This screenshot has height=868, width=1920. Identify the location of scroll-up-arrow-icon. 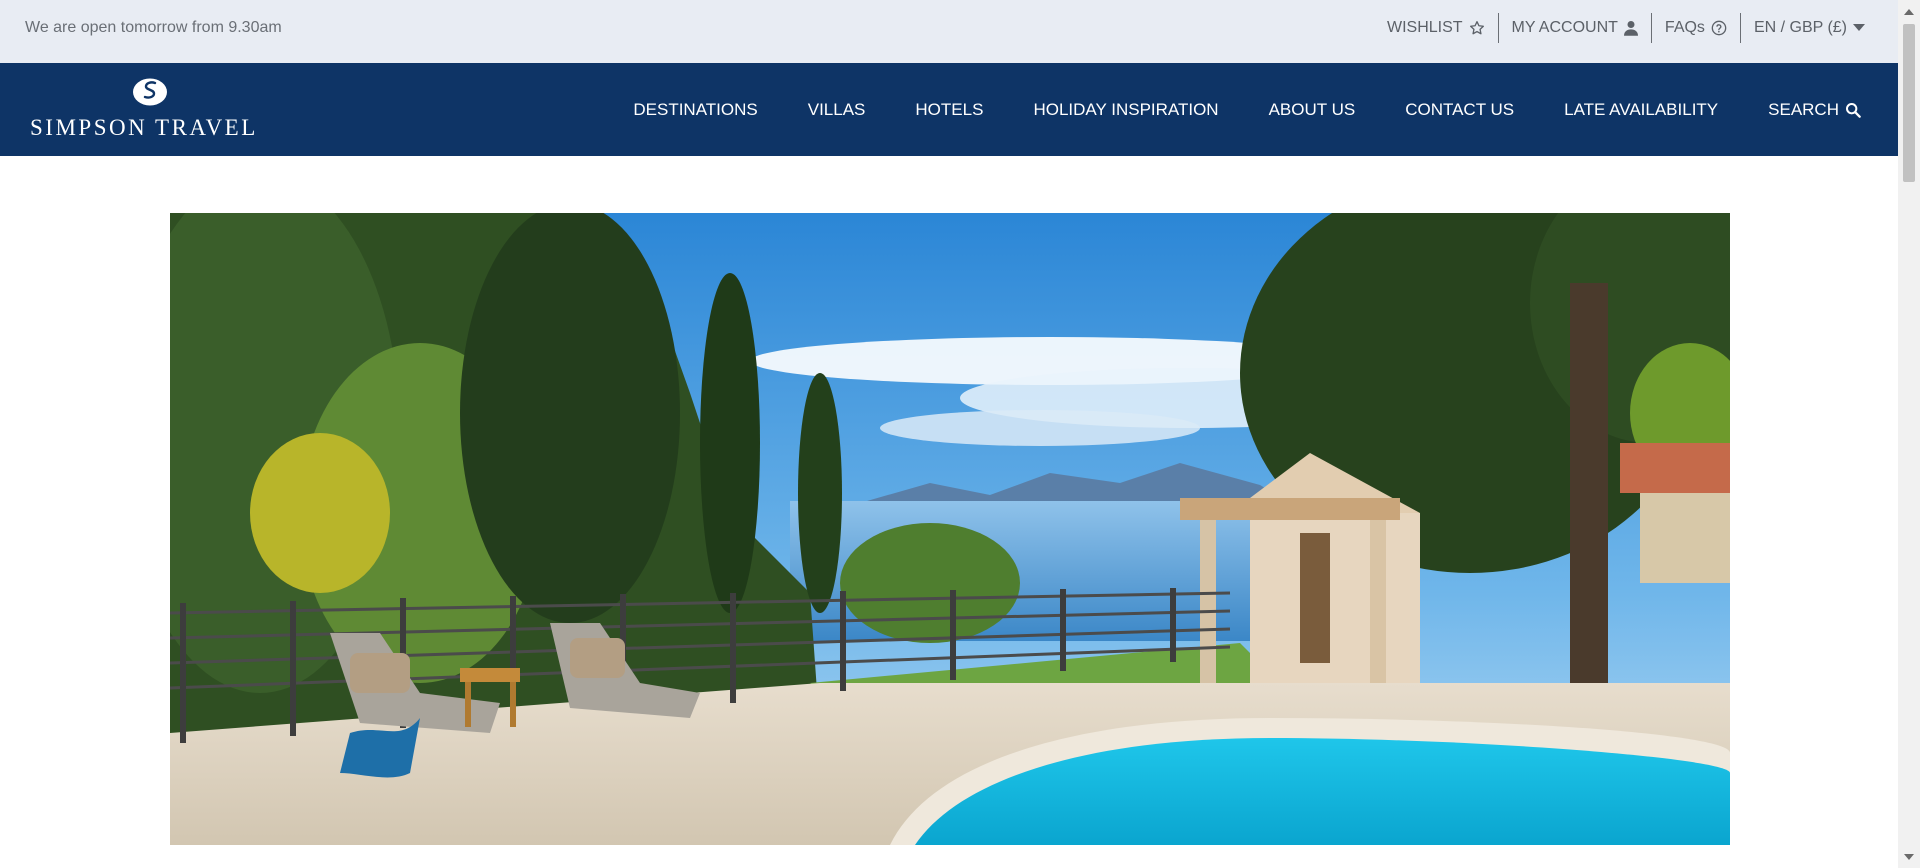
(1909, 12).